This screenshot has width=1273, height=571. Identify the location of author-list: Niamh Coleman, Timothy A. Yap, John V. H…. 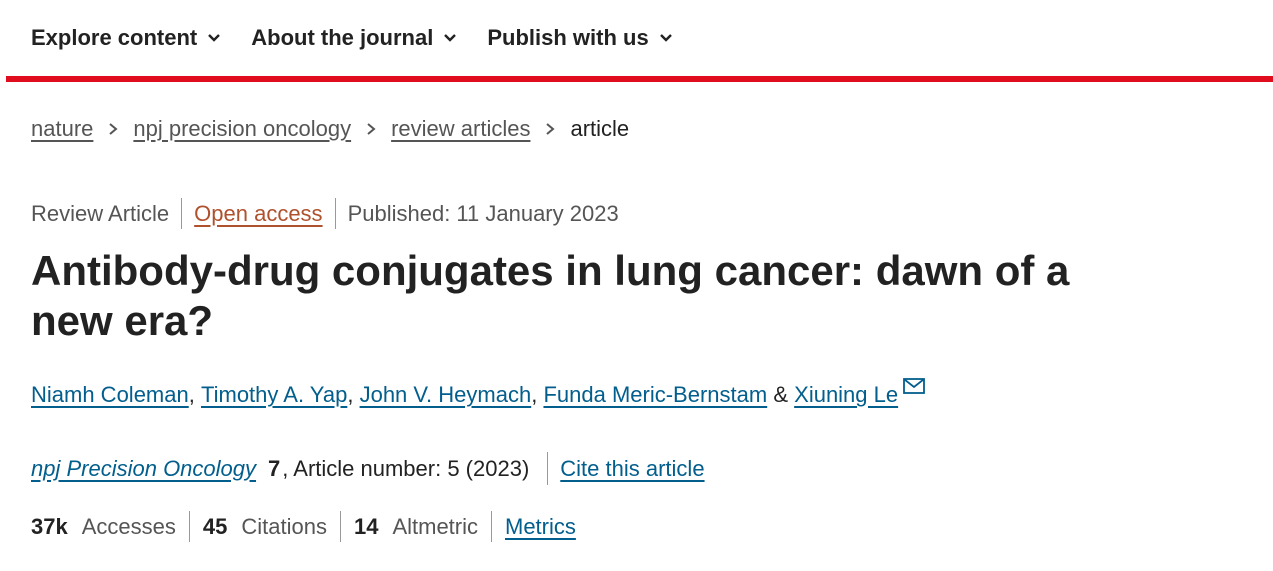
(478, 393).